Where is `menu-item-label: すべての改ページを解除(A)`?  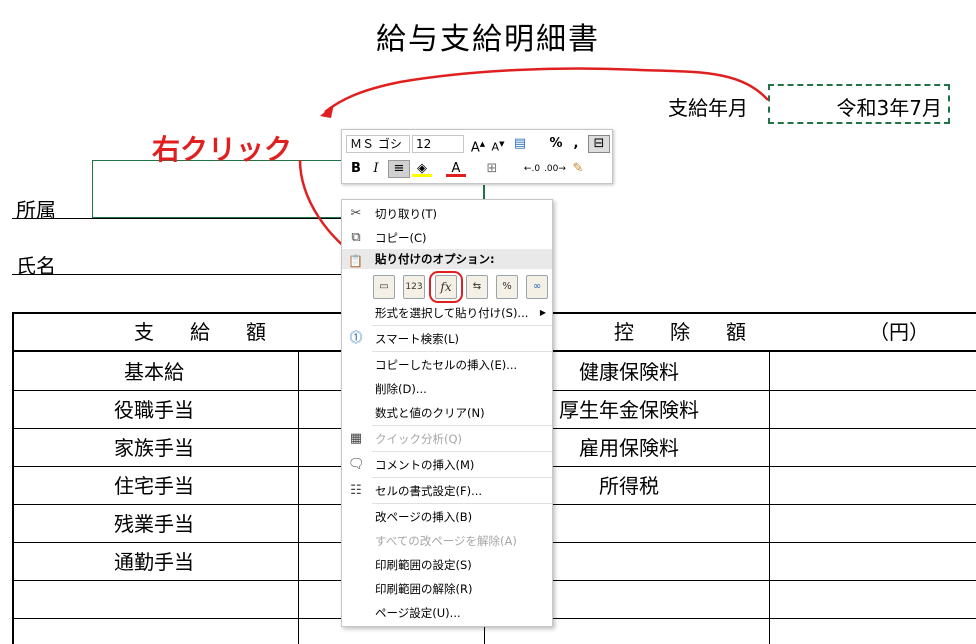 menu-item-label: すべての改ページを解除(A) is located at coordinates (446, 541).